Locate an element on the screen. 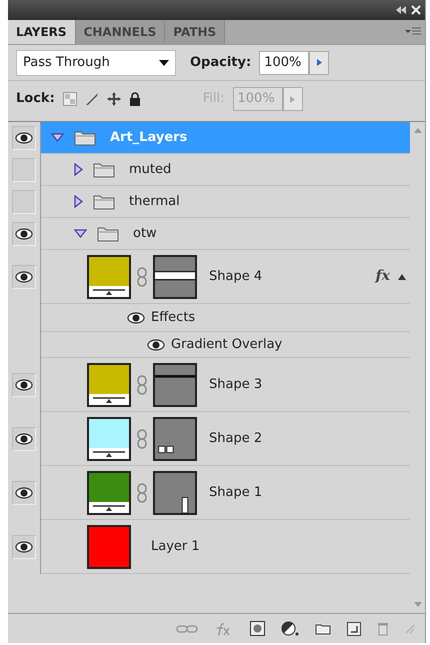 Image resolution: width=430 pixels, height=645 pixels. checkerboard-icon is located at coordinates (69, 99).